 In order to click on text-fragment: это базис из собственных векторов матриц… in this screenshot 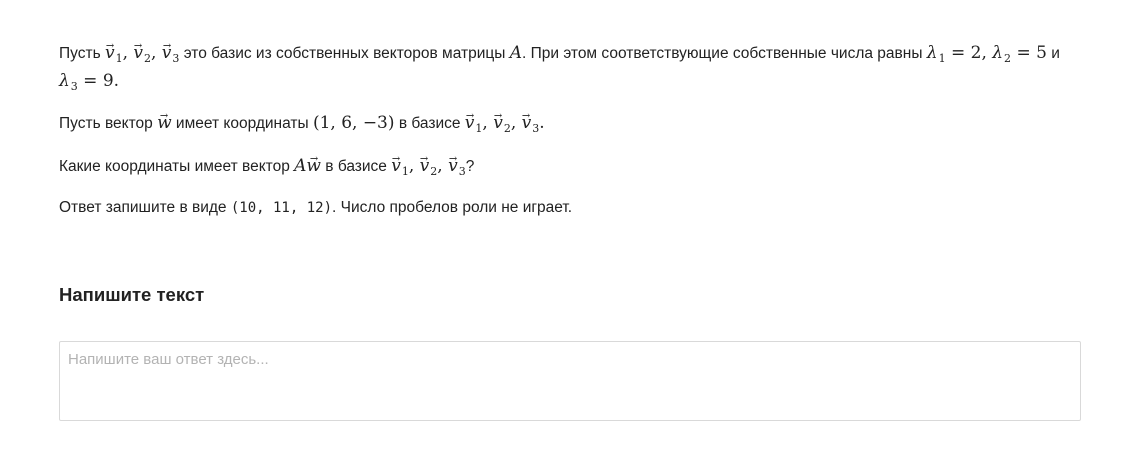, I will do `click(344, 53)`.